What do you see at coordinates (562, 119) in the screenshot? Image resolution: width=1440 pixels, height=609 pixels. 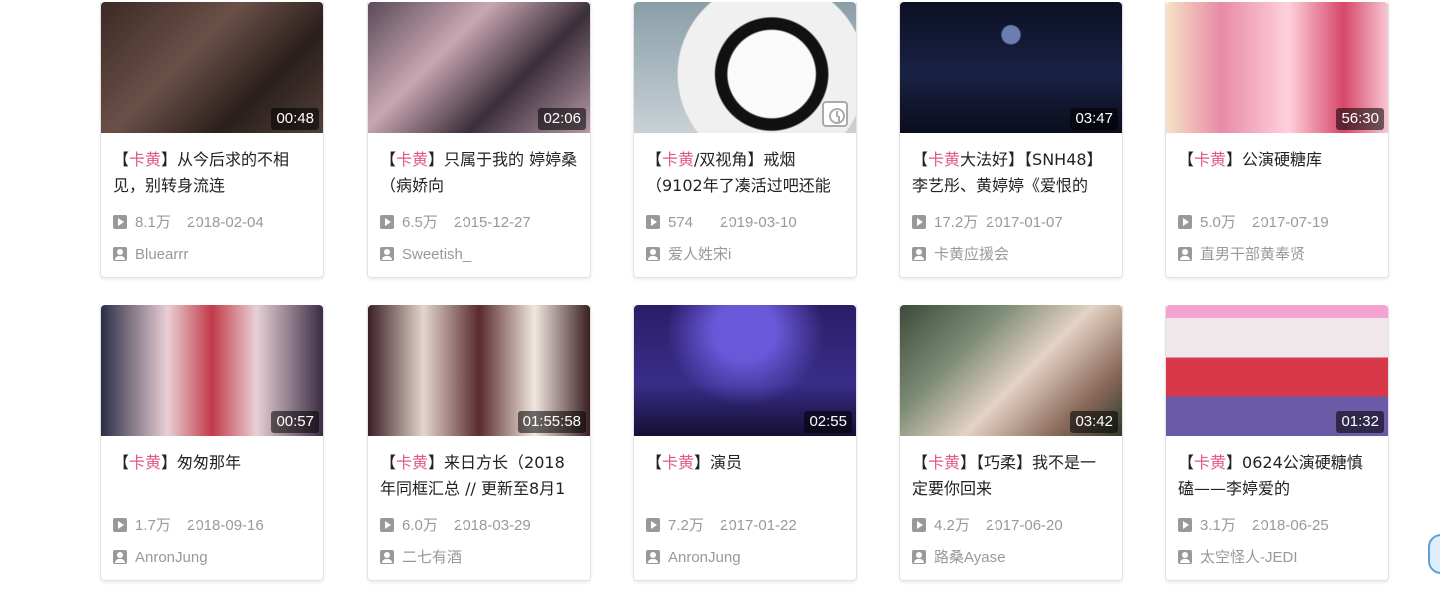 I see `duration-badge: 02:06` at bounding box center [562, 119].